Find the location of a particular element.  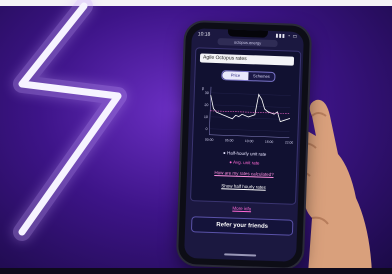

refer-friends-button: Refer your friends is located at coordinates (242, 226).